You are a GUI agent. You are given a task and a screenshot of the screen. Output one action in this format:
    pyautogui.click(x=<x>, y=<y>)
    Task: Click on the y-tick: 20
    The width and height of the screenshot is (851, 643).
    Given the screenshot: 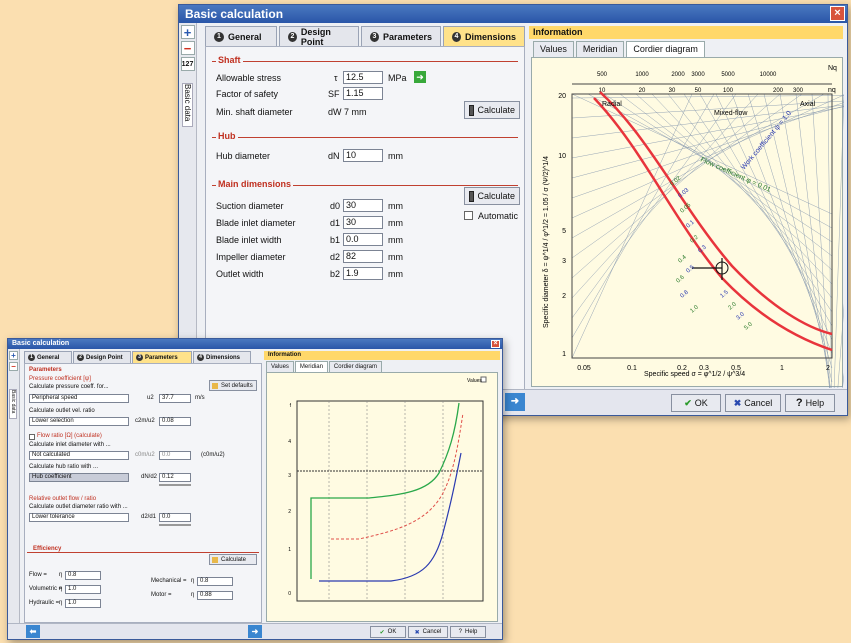 What is the action you would take?
    pyautogui.click(x=562, y=96)
    